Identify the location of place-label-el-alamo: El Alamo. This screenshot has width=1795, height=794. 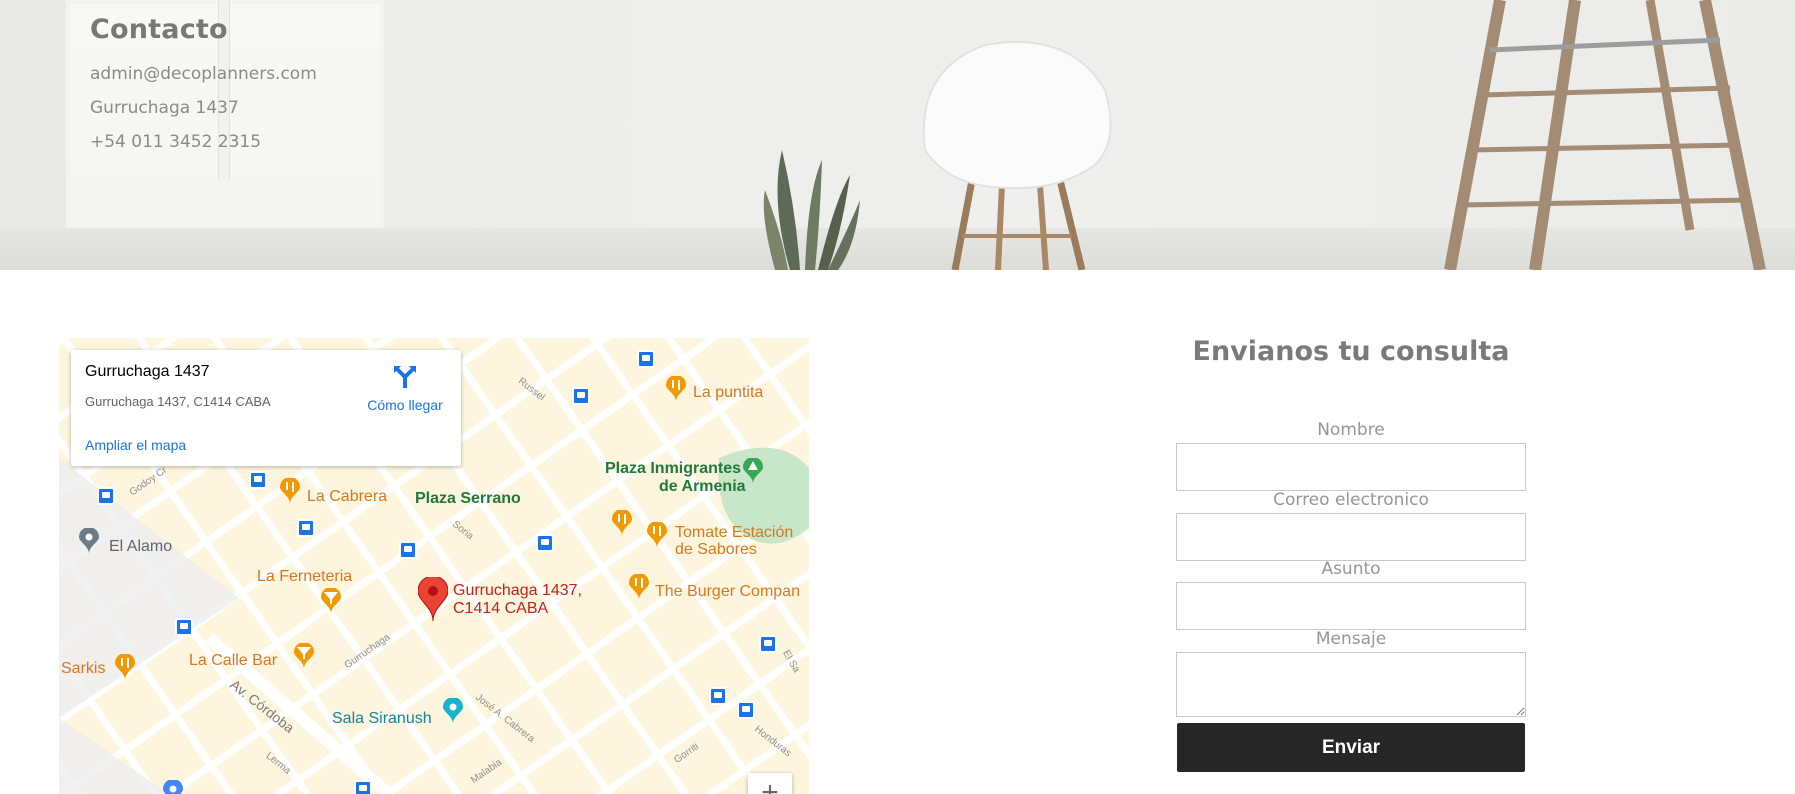
(140, 547).